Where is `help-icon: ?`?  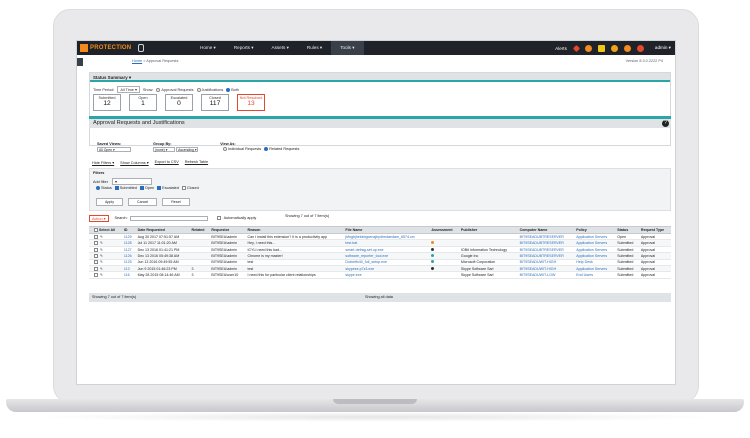 help-icon: ? is located at coordinates (665, 123).